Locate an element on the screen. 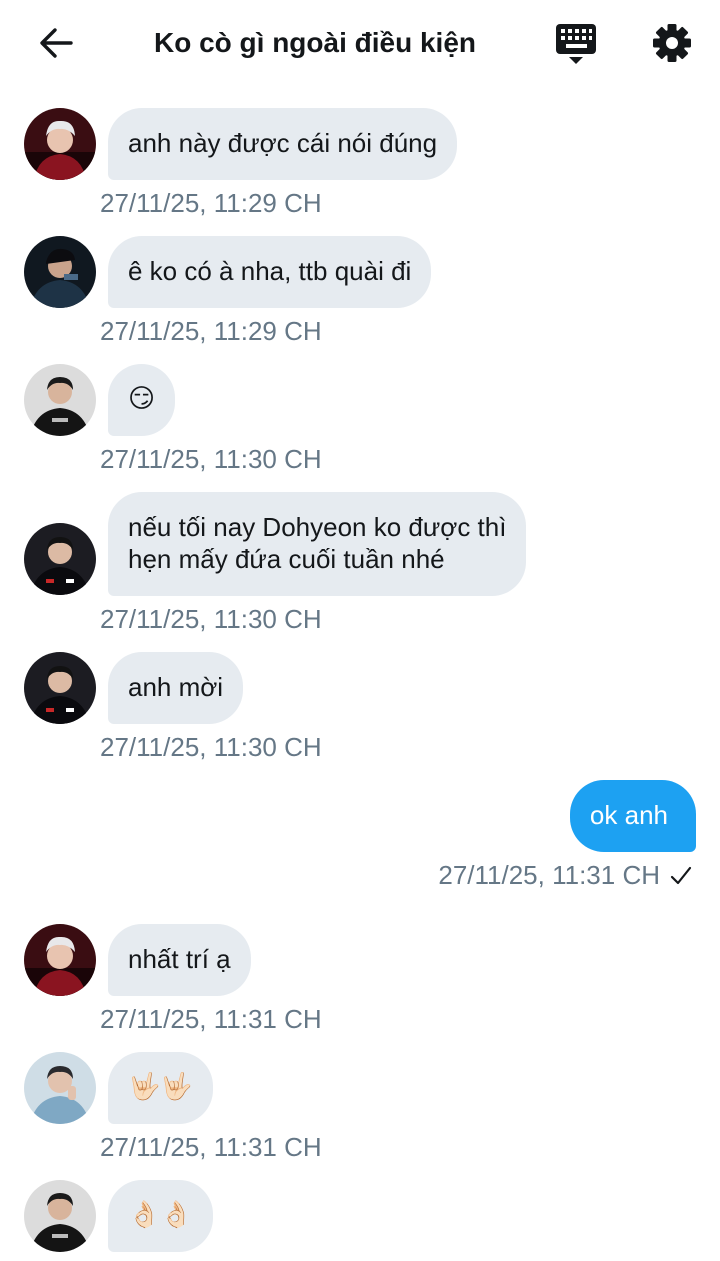 Image resolution: width=720 pixels, height=1261 pixels. arrow-left-icon is located at coordinates (56, 43).